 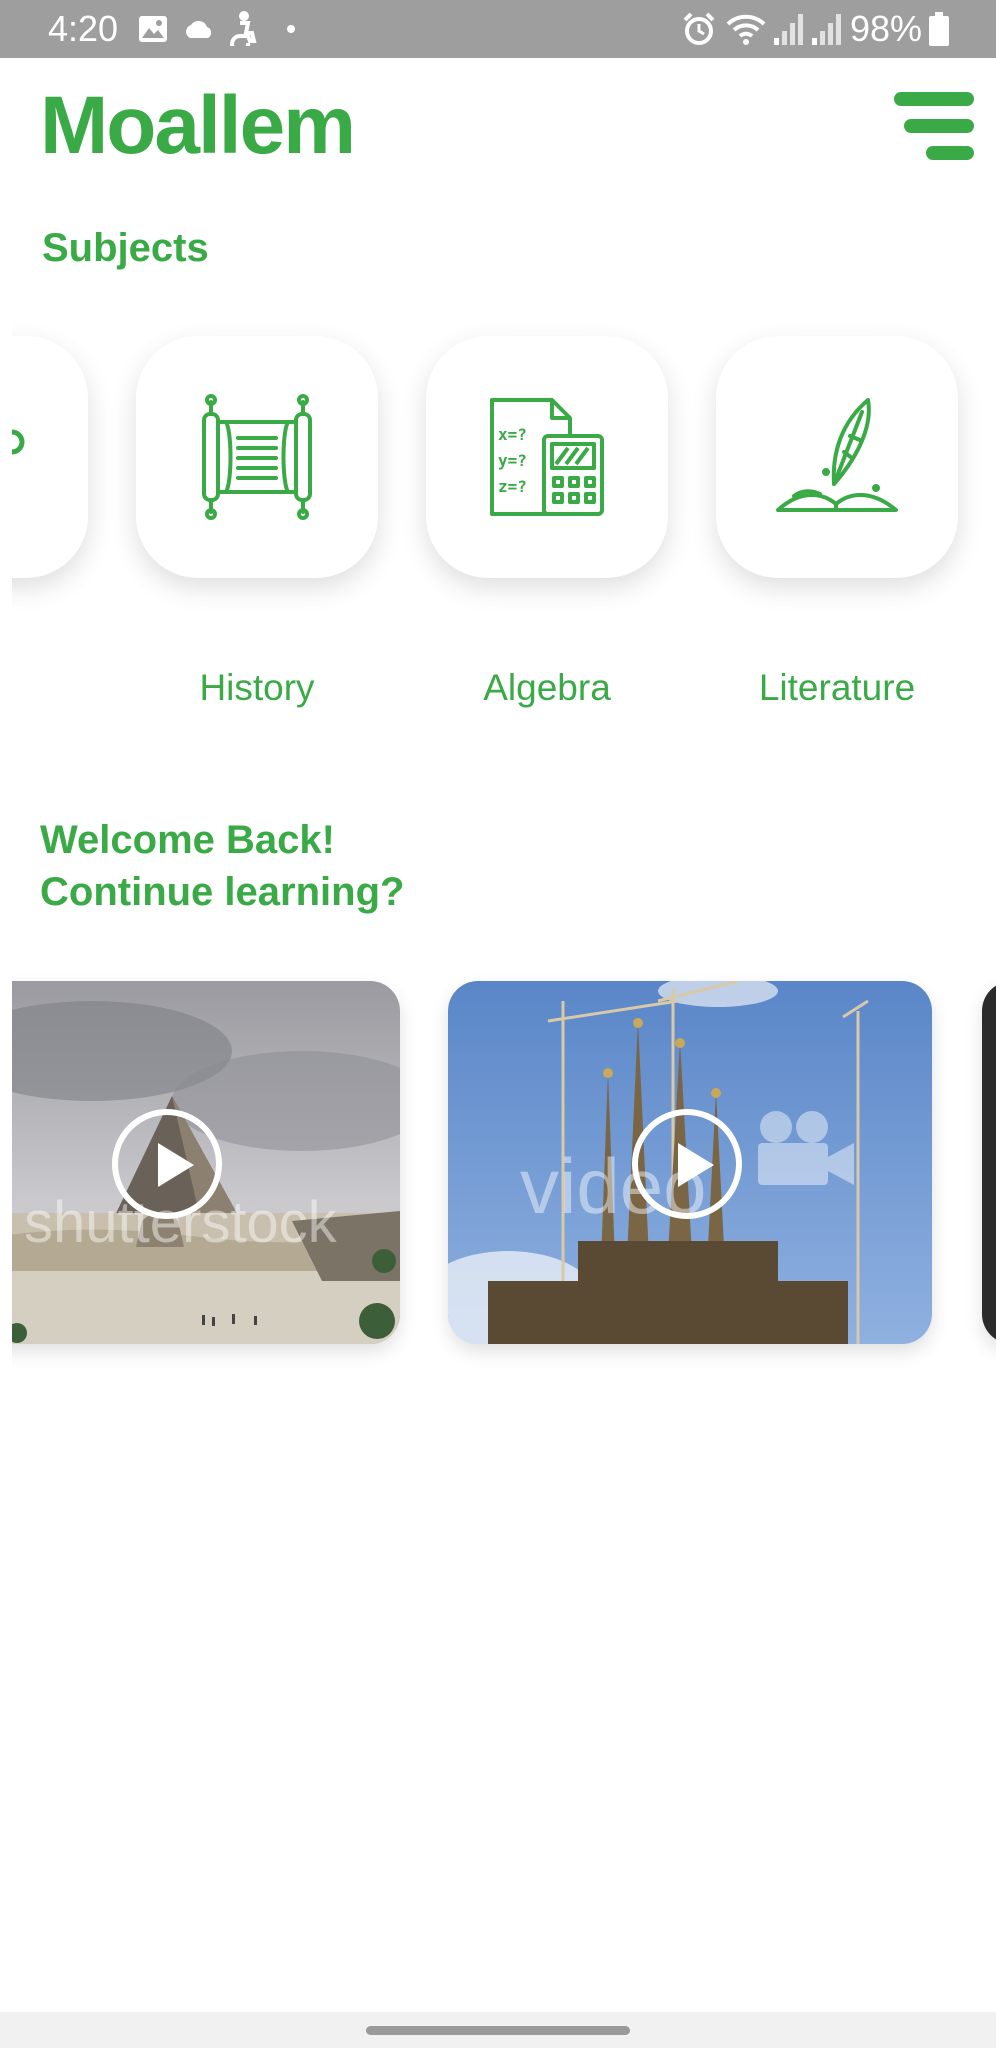 I want to click on alarm-icon, so click(x=699, y=28).